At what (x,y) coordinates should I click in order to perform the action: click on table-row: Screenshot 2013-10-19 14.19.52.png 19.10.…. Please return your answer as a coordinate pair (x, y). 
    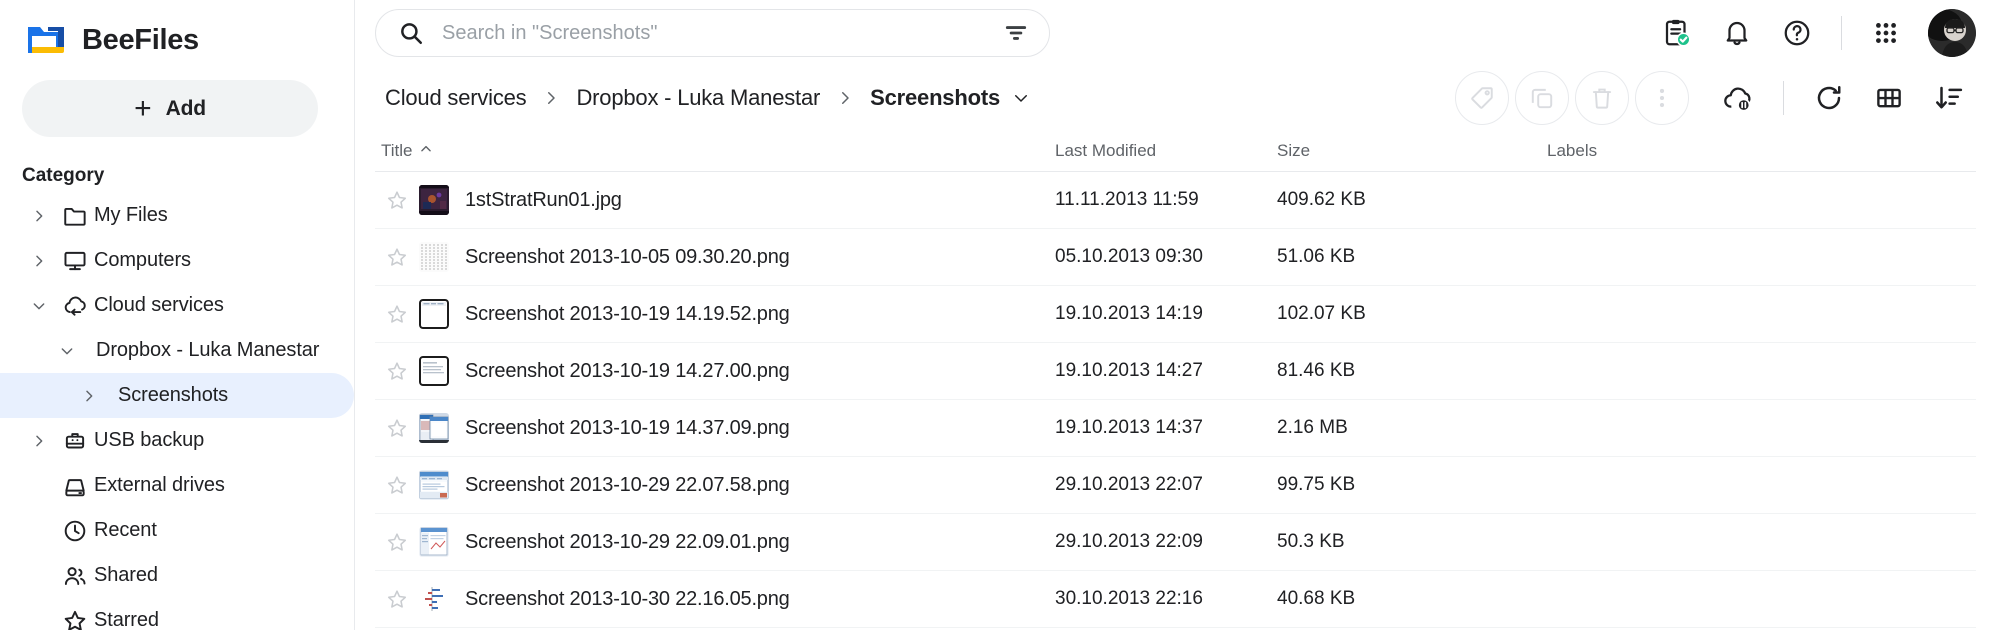
    Looking at the image, I should click on (1175, 314).